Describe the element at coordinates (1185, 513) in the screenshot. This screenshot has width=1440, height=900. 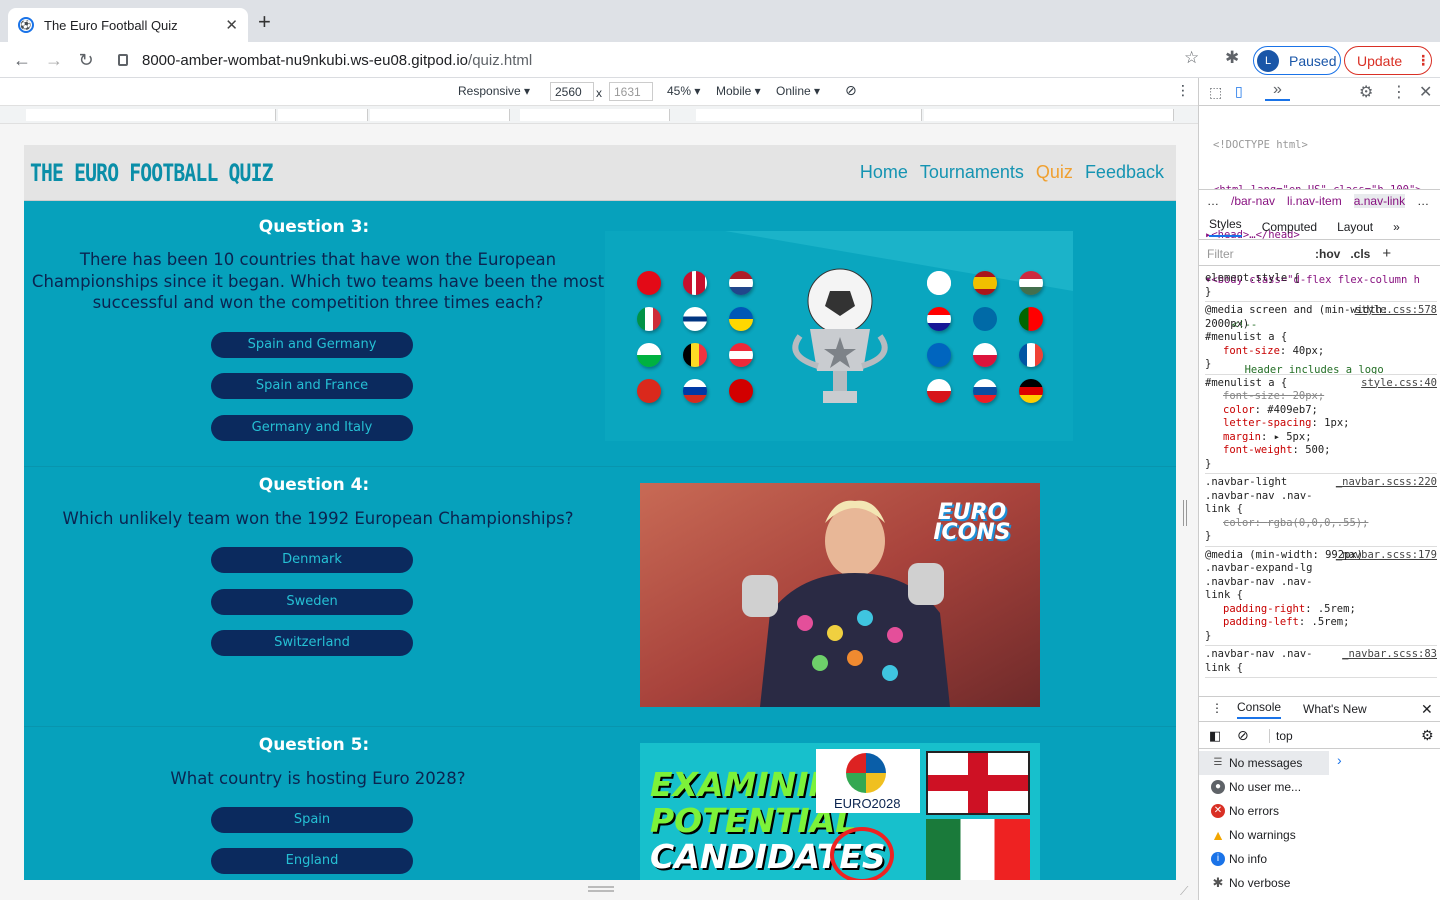
I see `side-resize-handle` at that location.